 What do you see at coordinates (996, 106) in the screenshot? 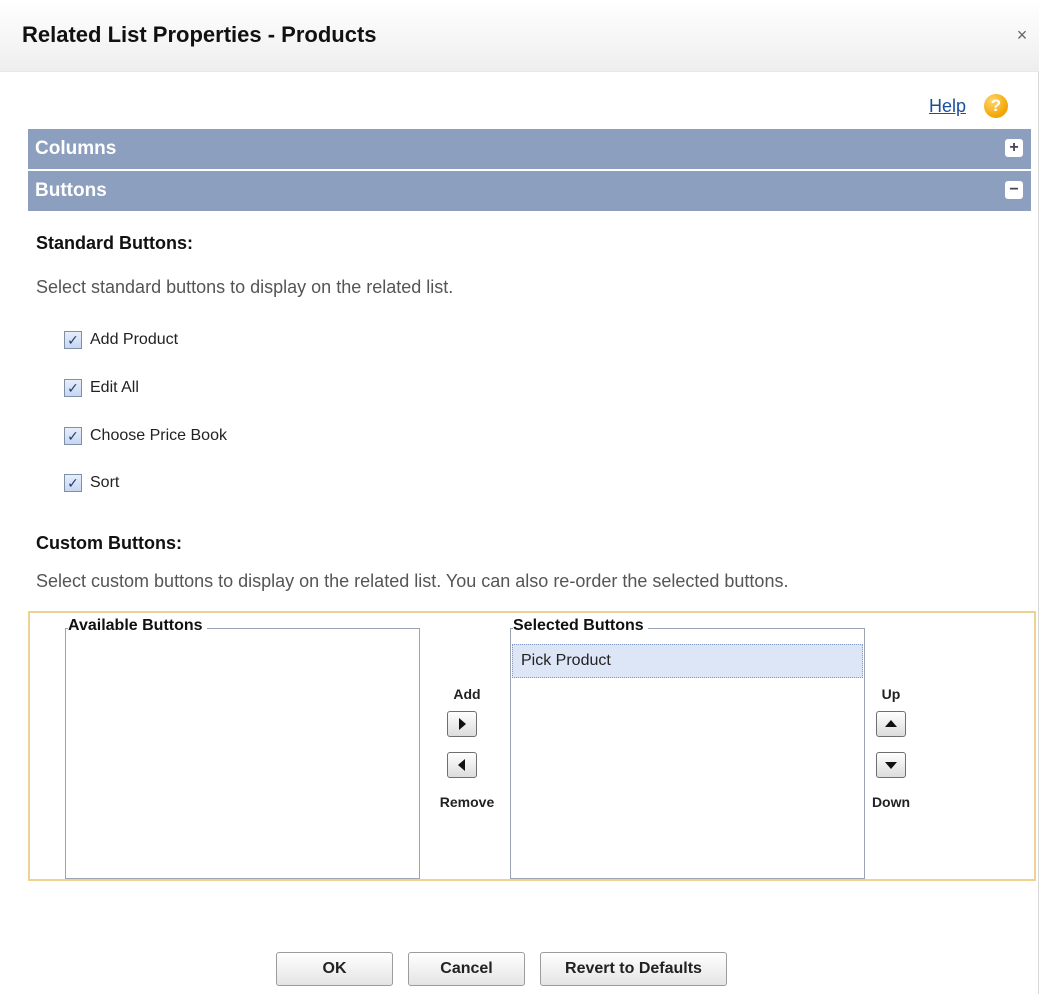
I see `help-icon: ?` at bounding box center [996, 106].